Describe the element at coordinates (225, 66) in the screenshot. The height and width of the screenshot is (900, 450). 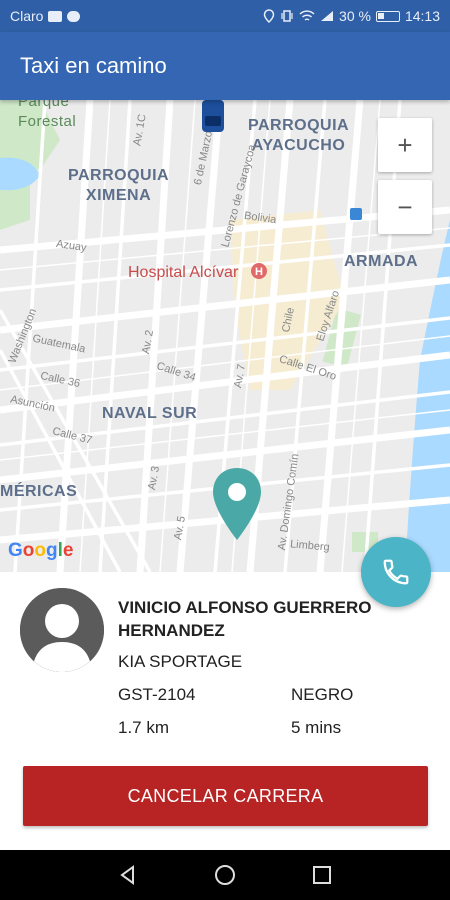
I see `app-bar: Taxi en camino` at that location.